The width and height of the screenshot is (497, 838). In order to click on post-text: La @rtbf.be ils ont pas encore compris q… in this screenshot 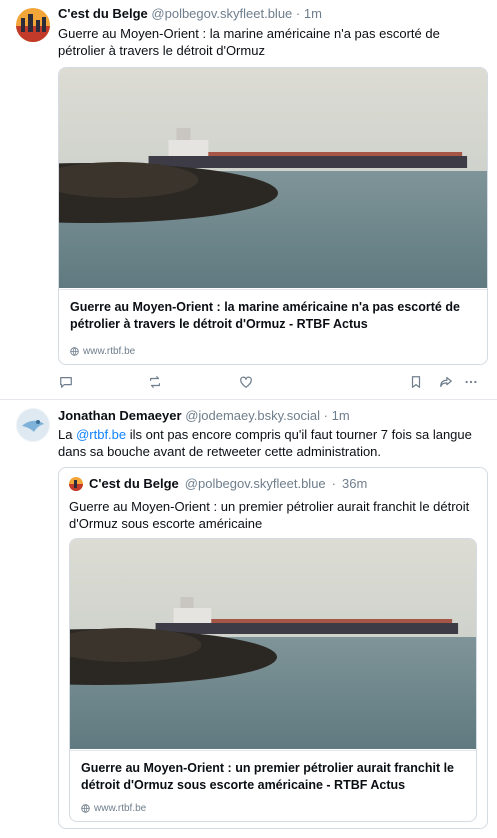, I will do `click(270, 443)`.